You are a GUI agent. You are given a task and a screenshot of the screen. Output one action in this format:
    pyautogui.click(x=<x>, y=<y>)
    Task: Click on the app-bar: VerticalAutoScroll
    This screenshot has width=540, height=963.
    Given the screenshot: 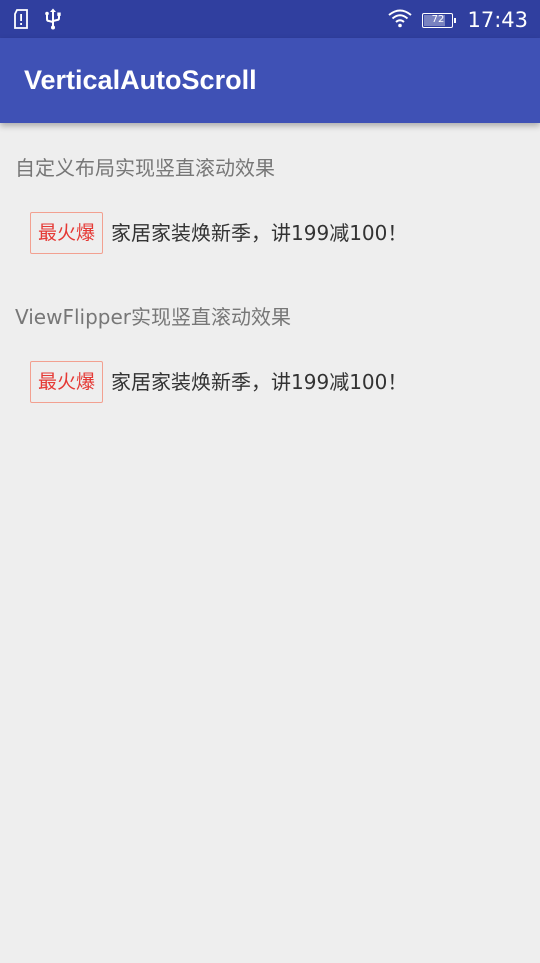 What is the action you would take?
    pyautogui.click(x=270, y=80)
    